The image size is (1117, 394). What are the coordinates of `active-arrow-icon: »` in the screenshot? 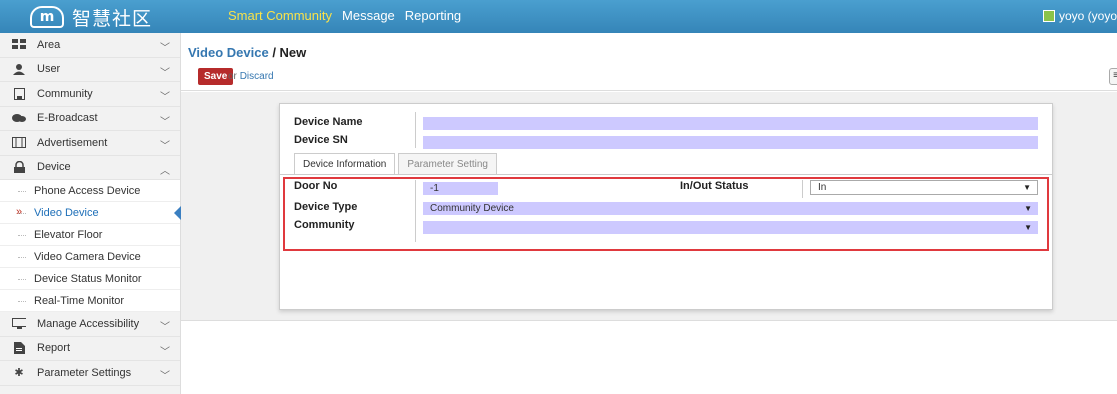 It's located at (19, 212).